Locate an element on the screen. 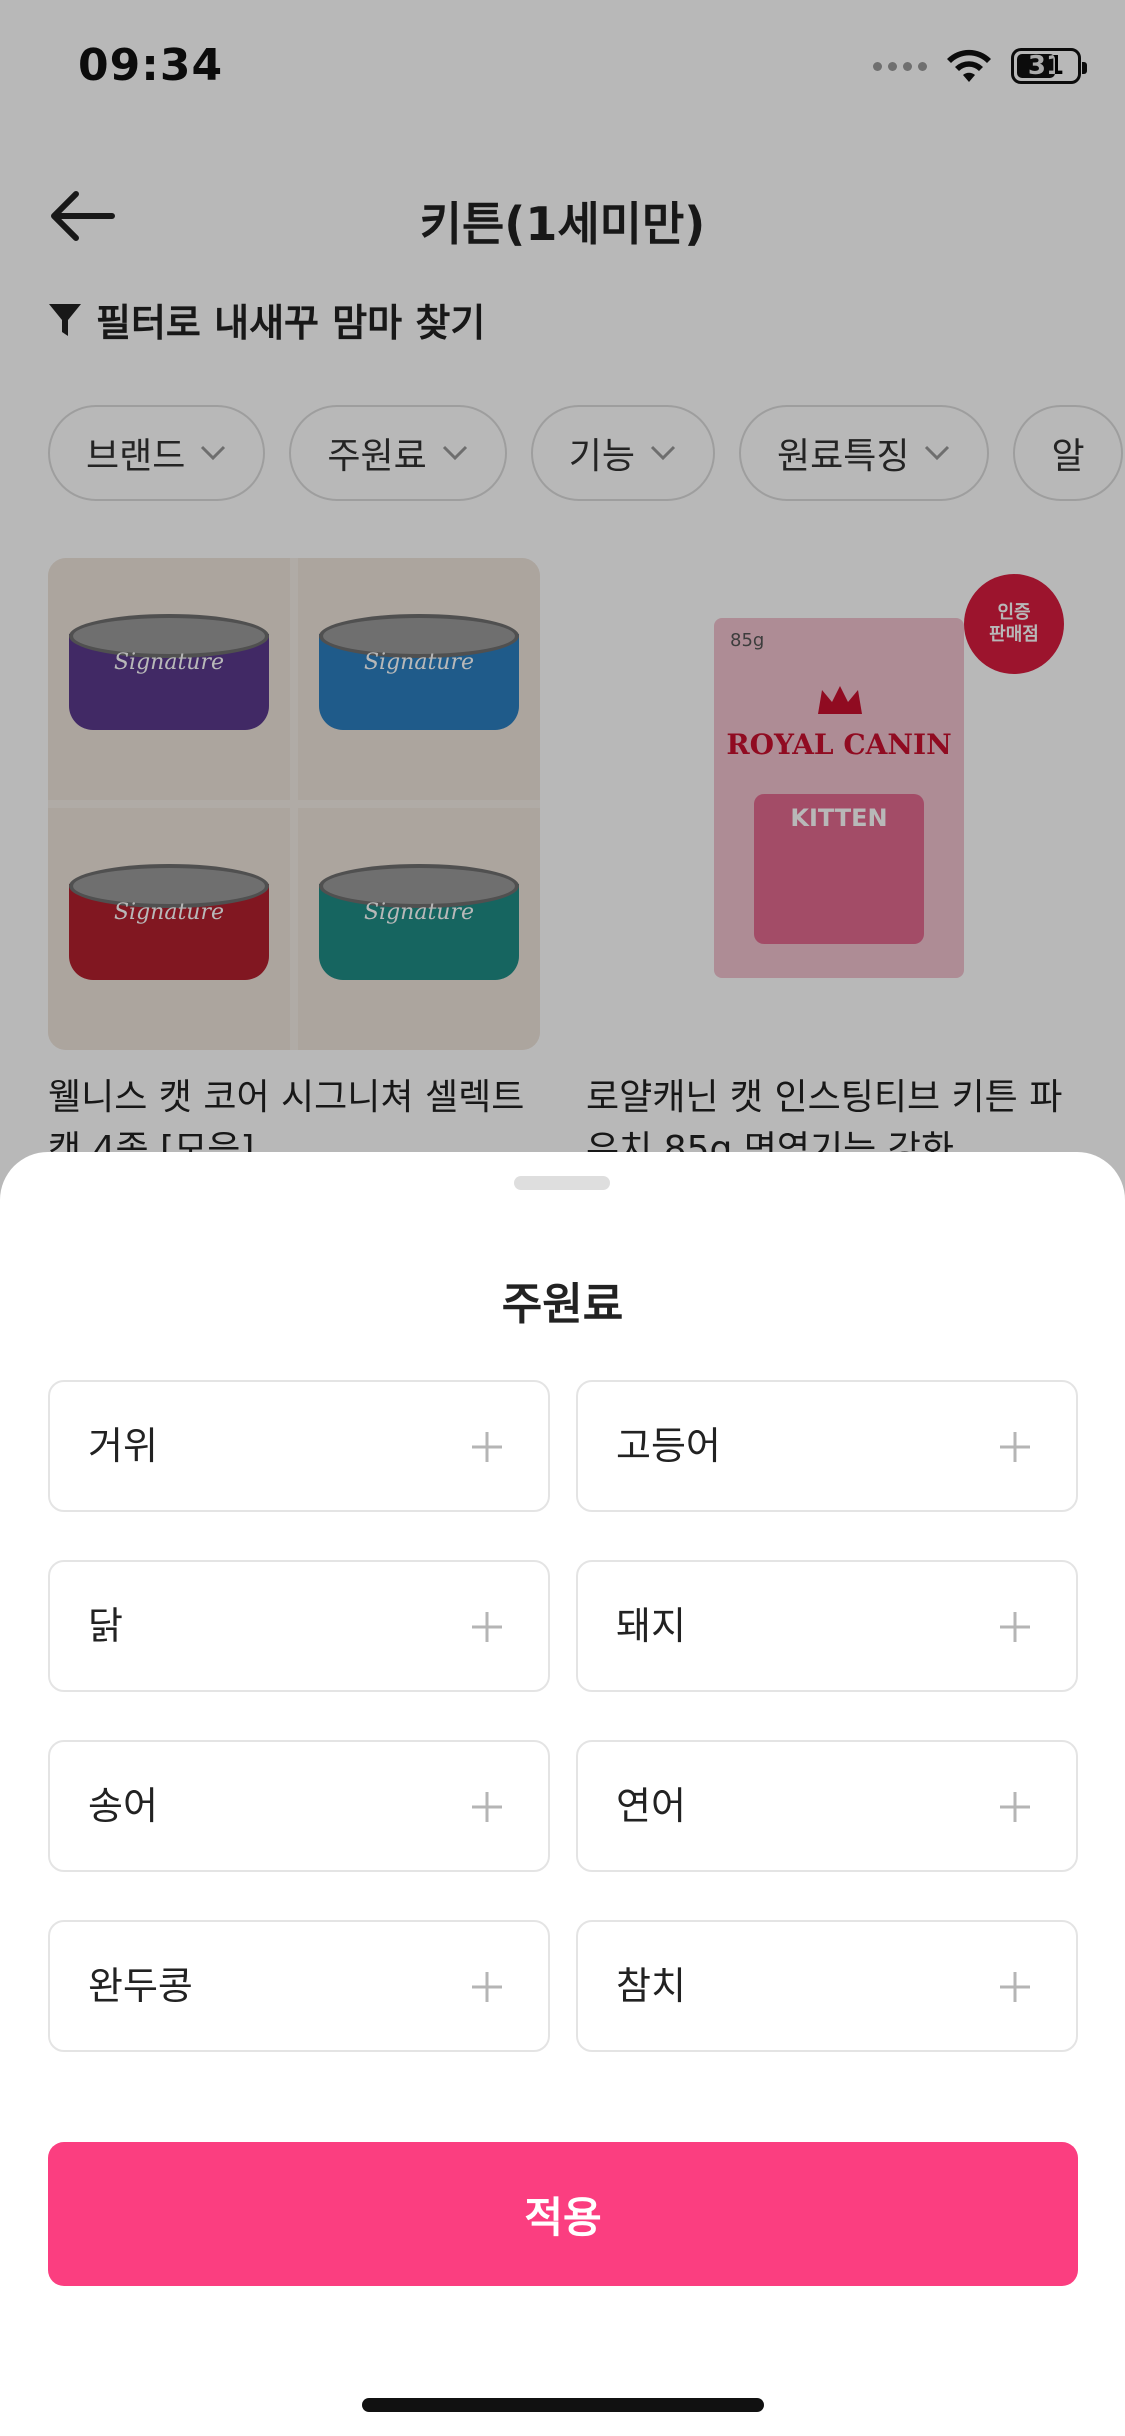 This screenshot has width=1125, height=2436. option-label: 닭 is located at coordinates (105, 1626).